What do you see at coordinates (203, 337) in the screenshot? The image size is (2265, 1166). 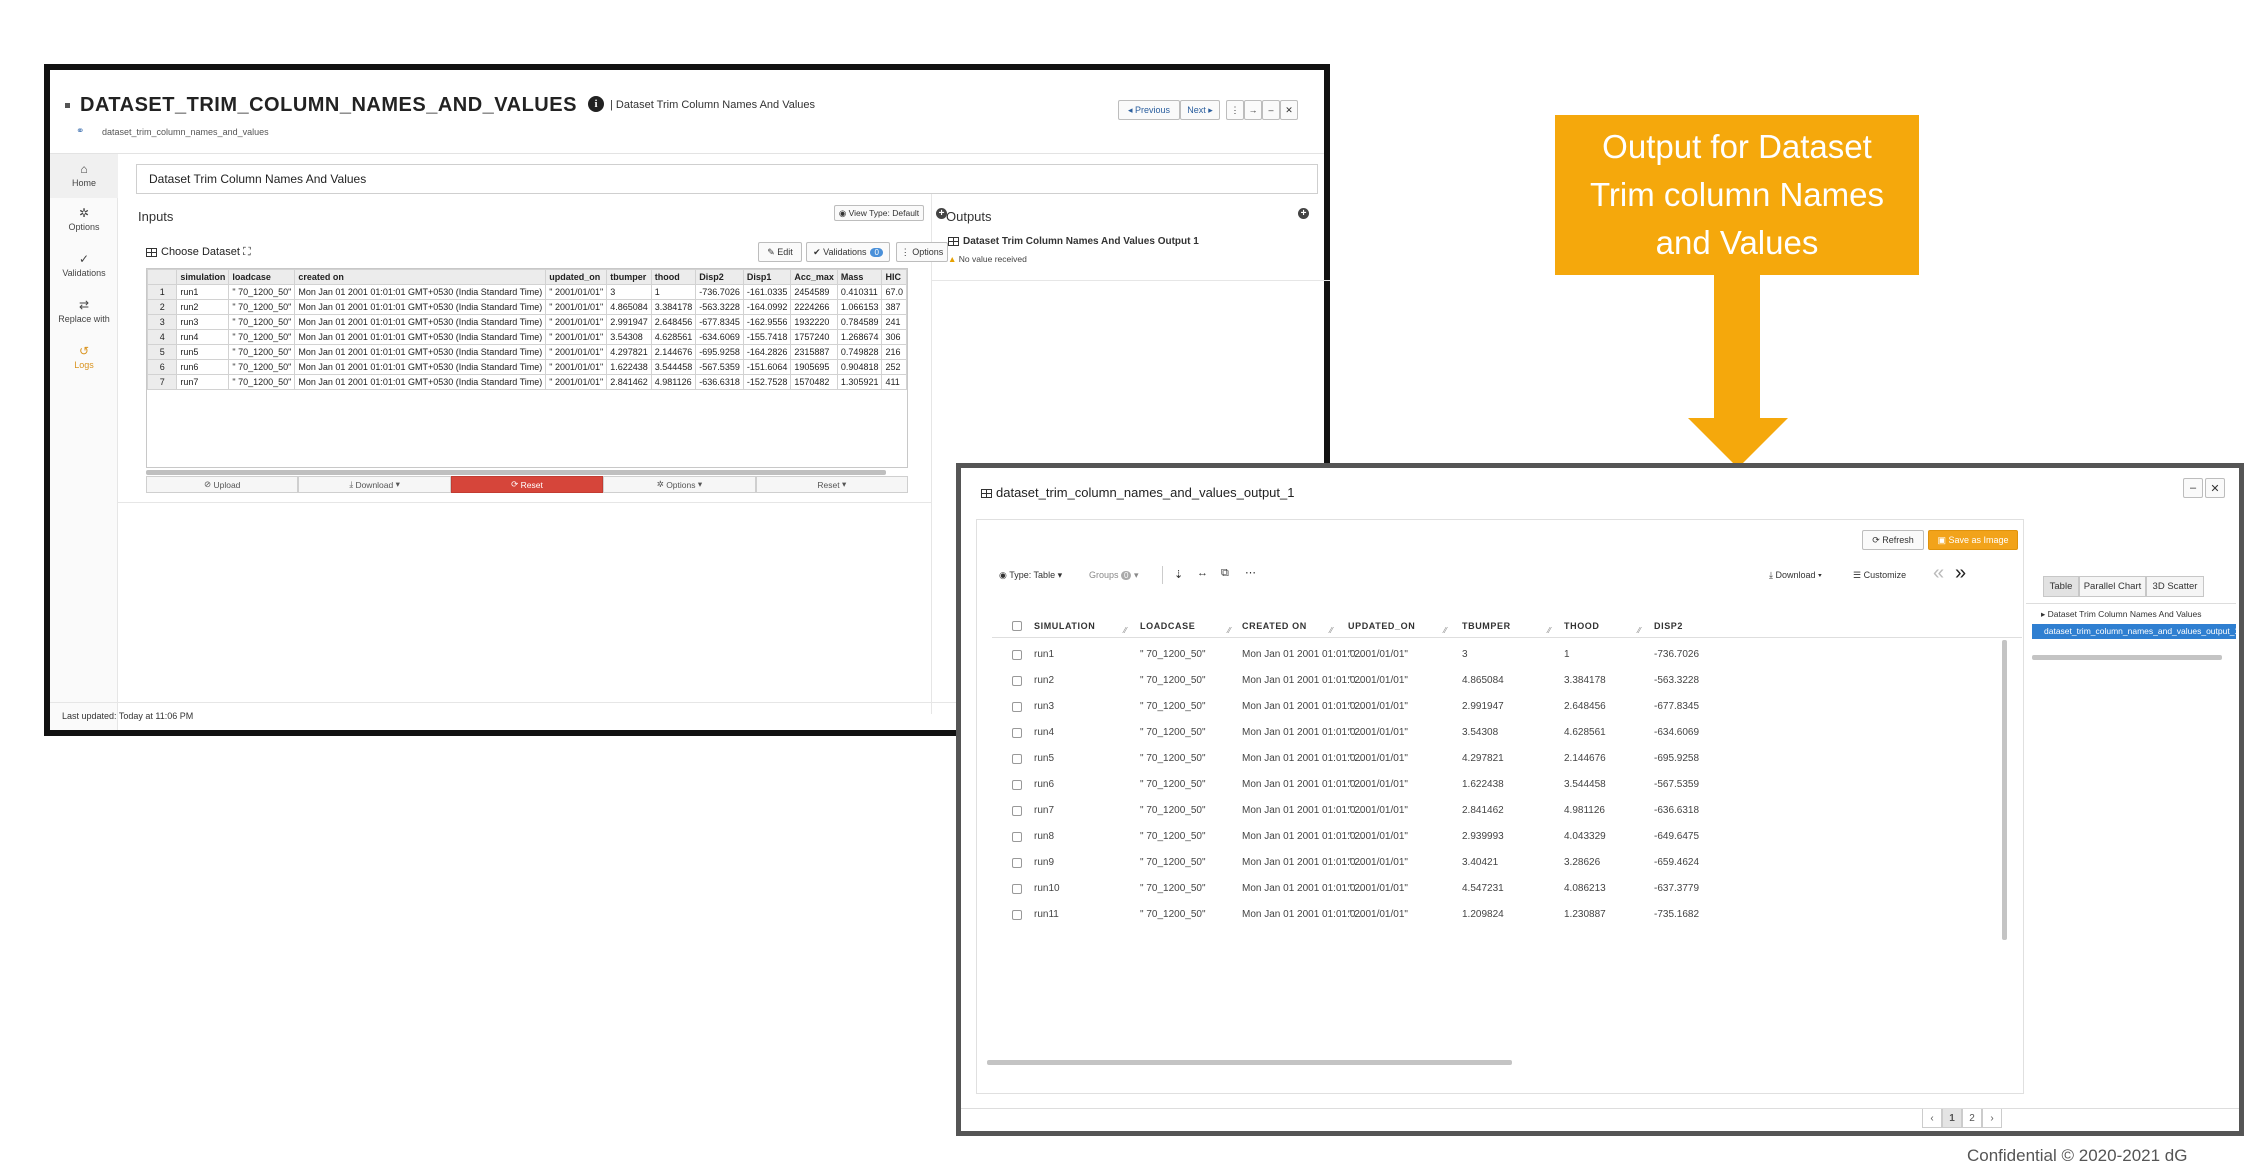 I see `table-cell: run4` at bounding box center [203, 337].